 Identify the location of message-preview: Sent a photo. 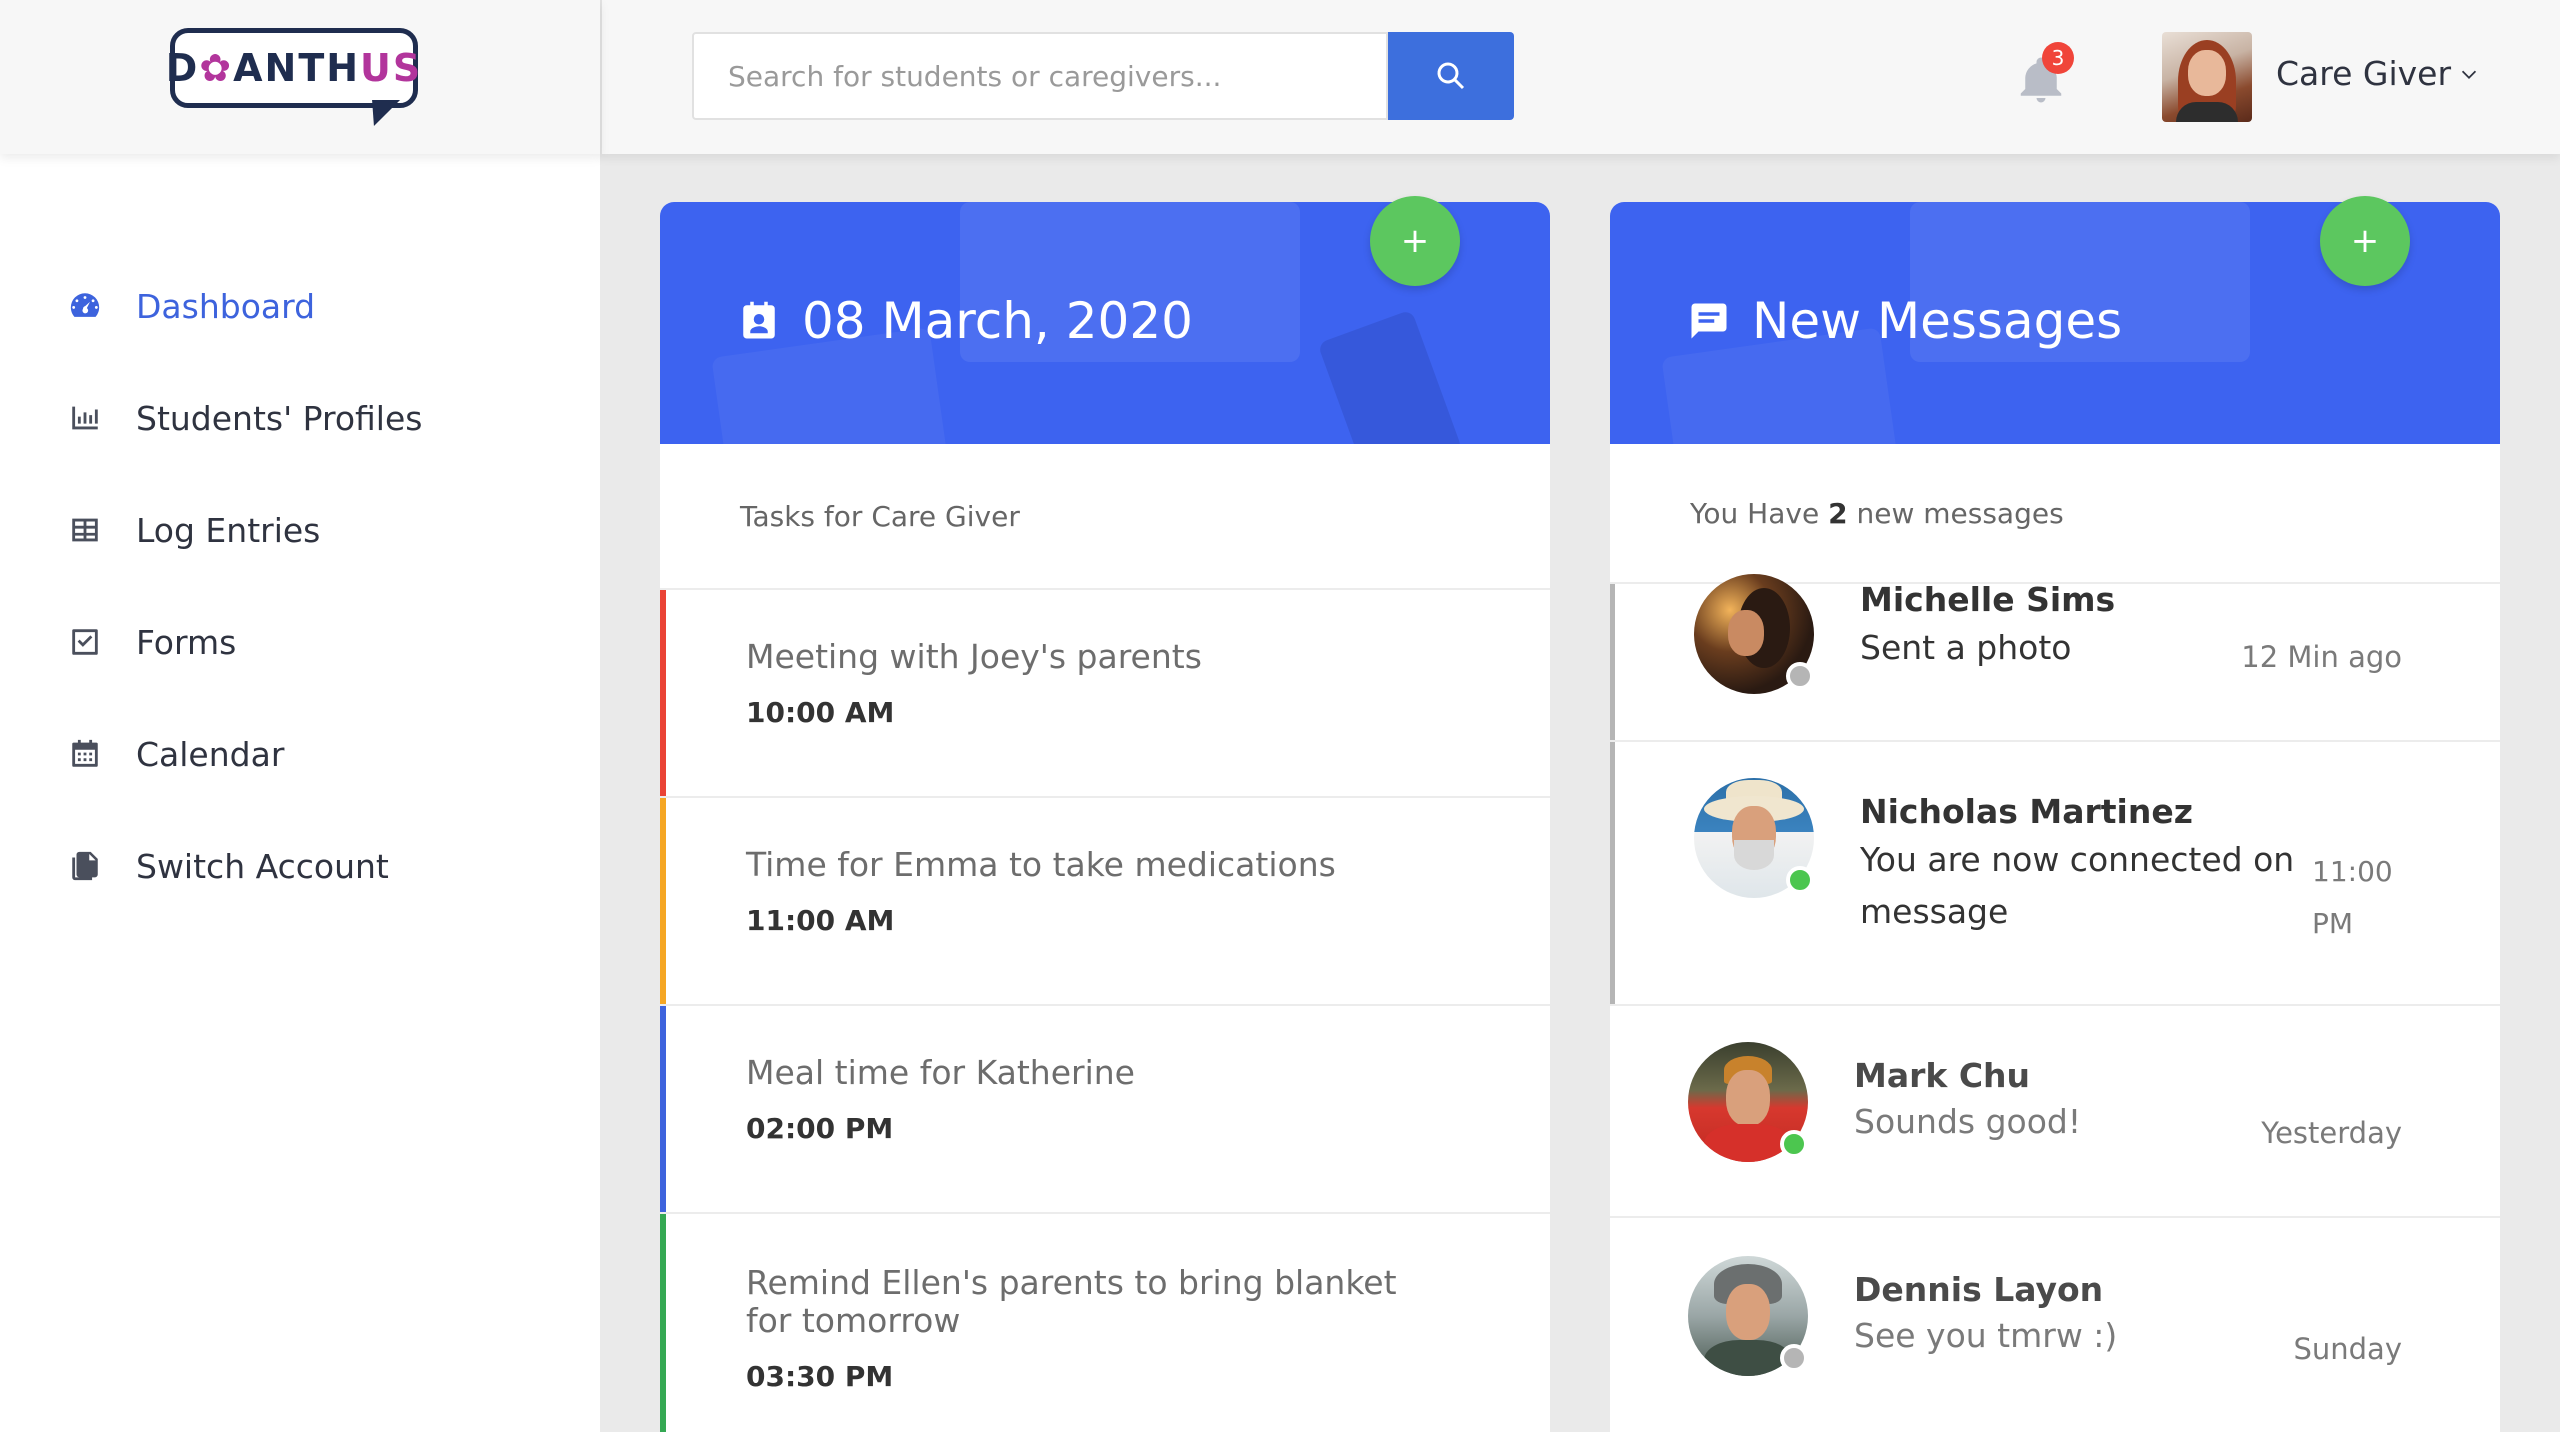
(1966, 647).